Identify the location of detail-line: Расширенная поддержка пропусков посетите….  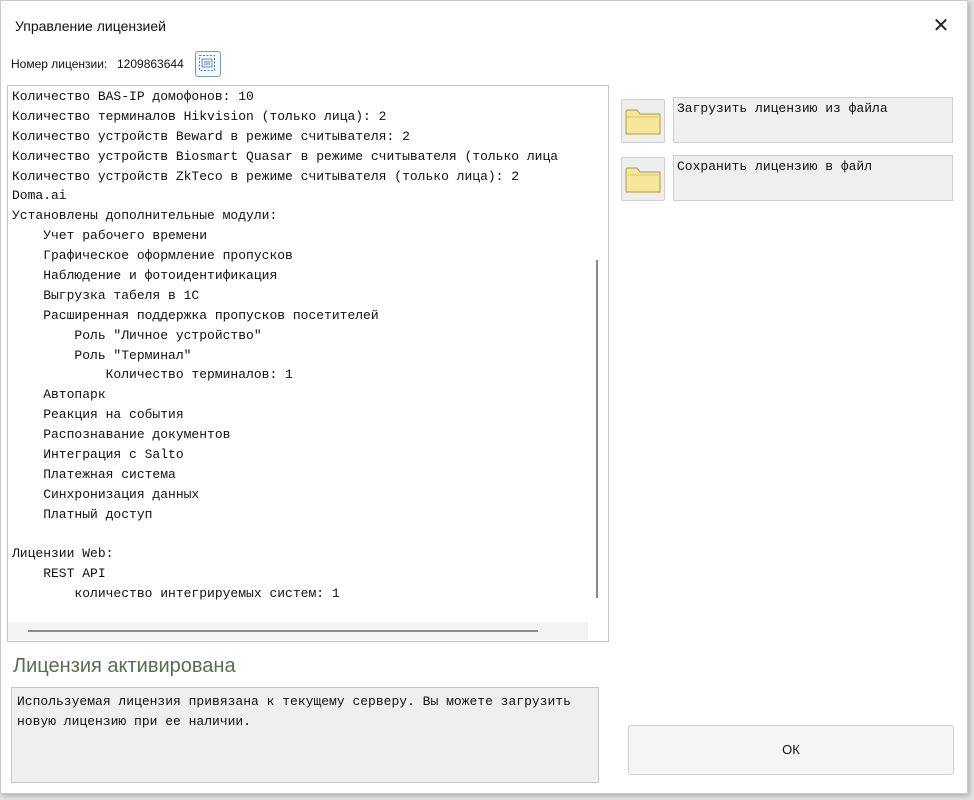
(195, 315).